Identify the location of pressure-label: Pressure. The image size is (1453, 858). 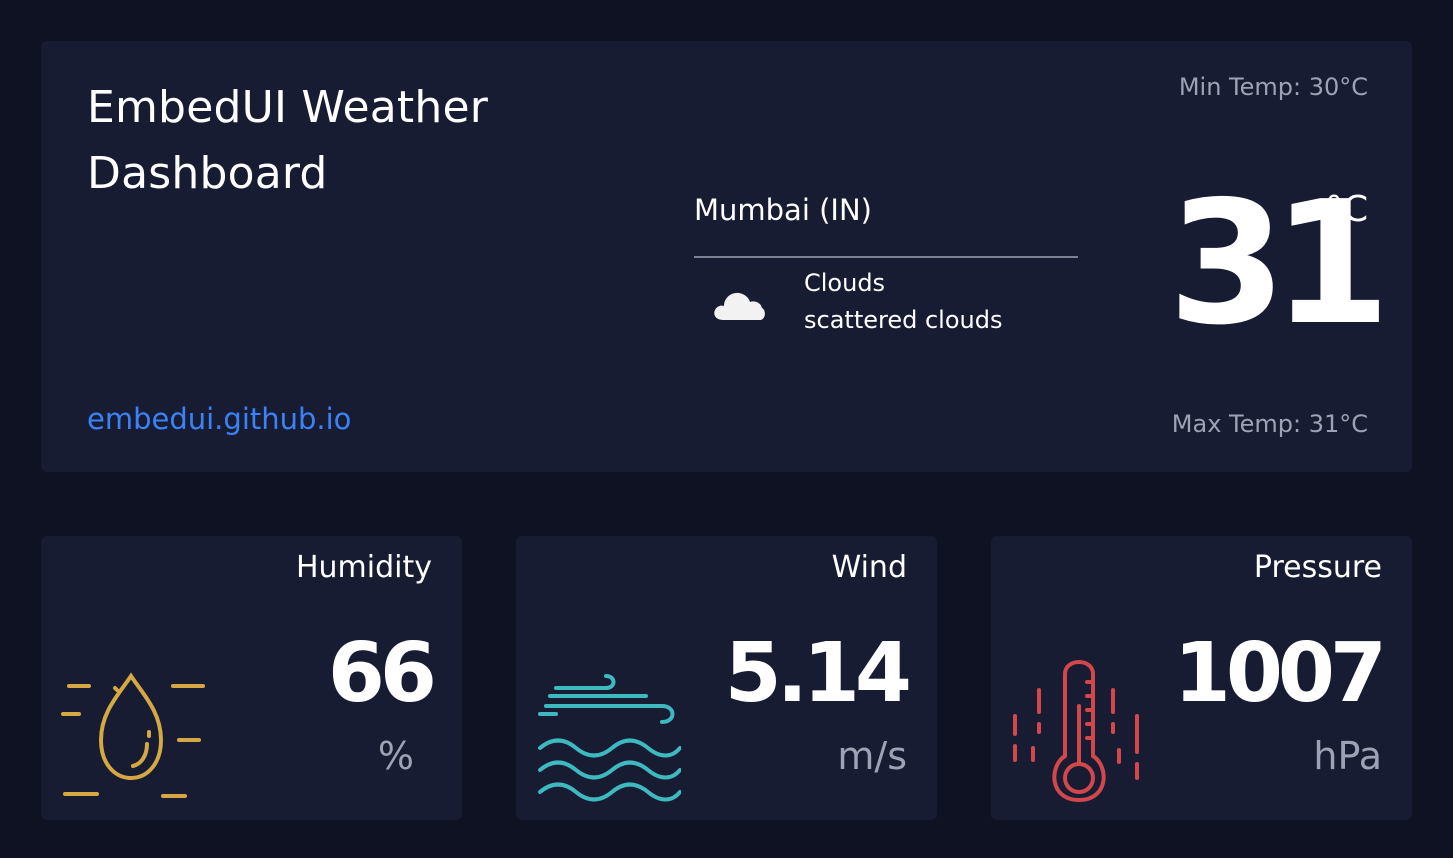
(1317, 567).